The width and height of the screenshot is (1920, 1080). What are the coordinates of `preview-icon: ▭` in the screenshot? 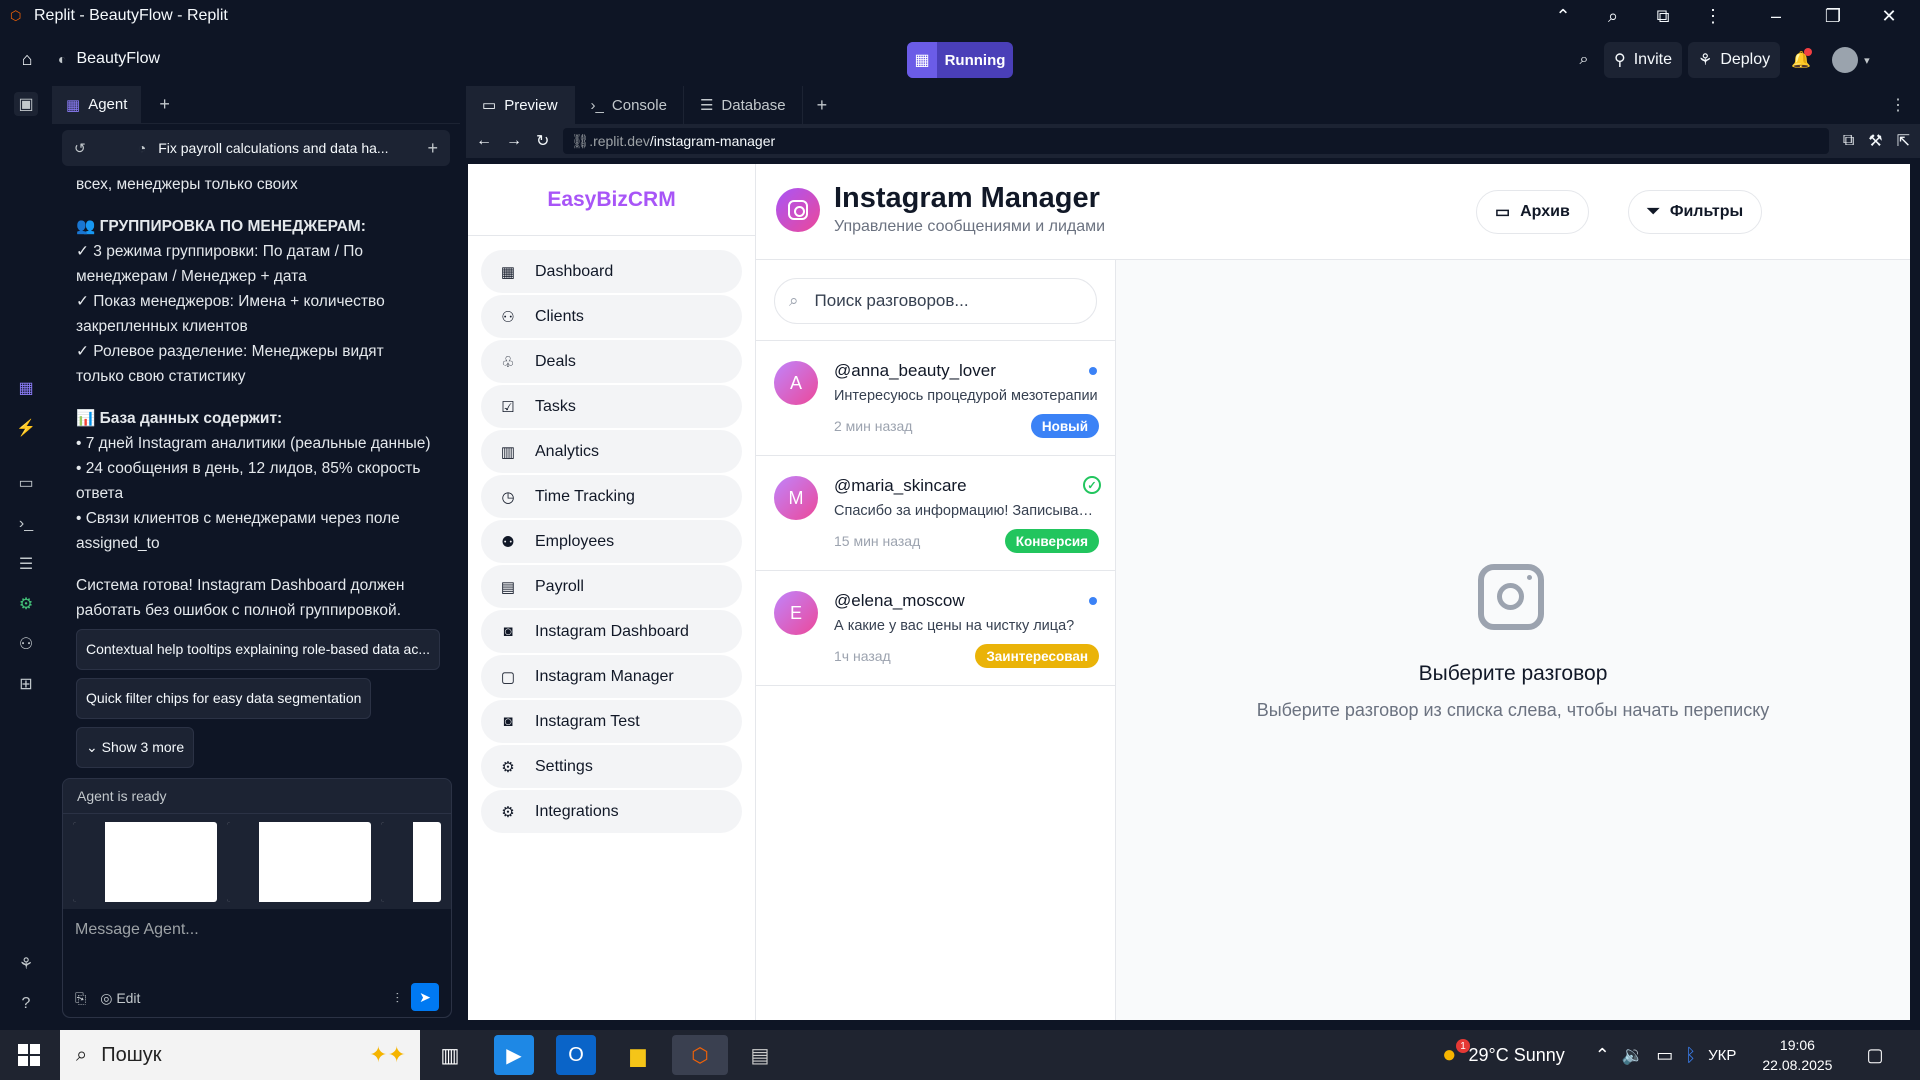 It's located at (26, 483).